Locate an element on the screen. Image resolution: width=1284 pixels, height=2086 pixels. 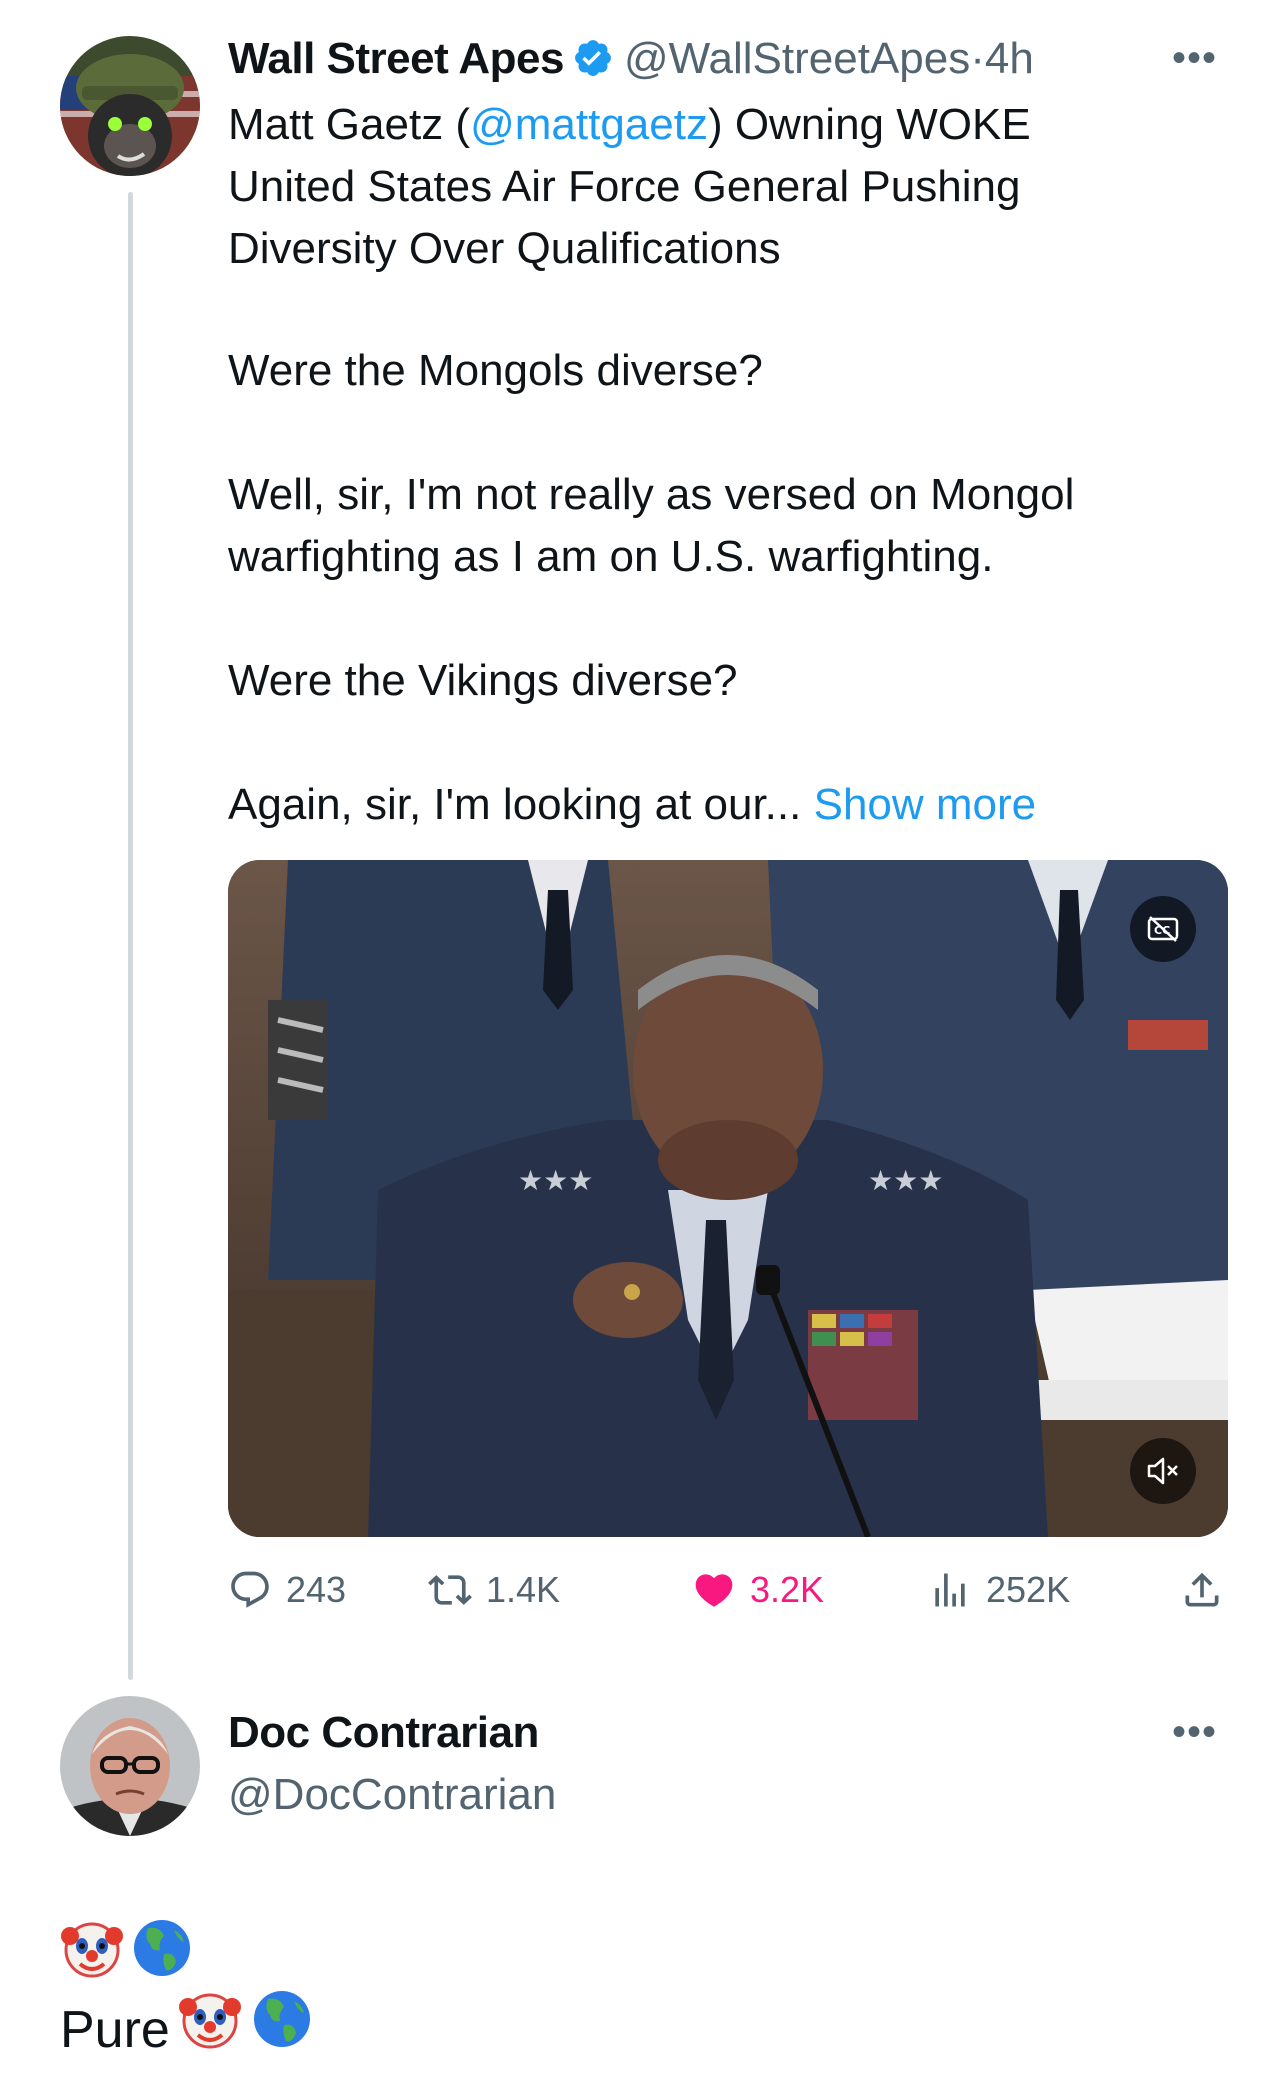
tweet-text-segment: United States Air Force General Pushing is located at coordinates (624, 186).